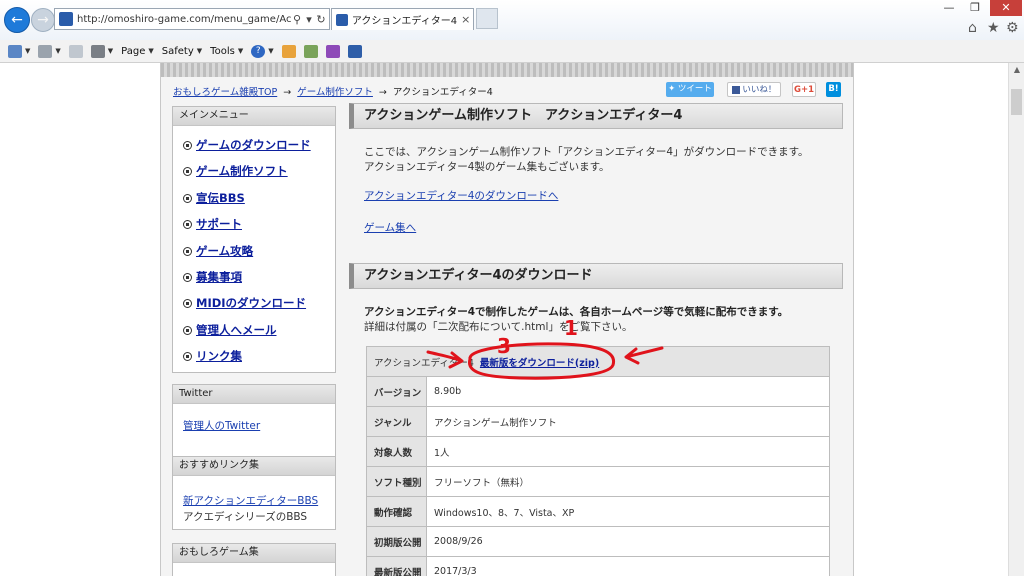 Image resolution: width=1024 pixels, height=576 pixels. I want to click on table-row: 初期版公開 2008/9/26, so click(598, 541).